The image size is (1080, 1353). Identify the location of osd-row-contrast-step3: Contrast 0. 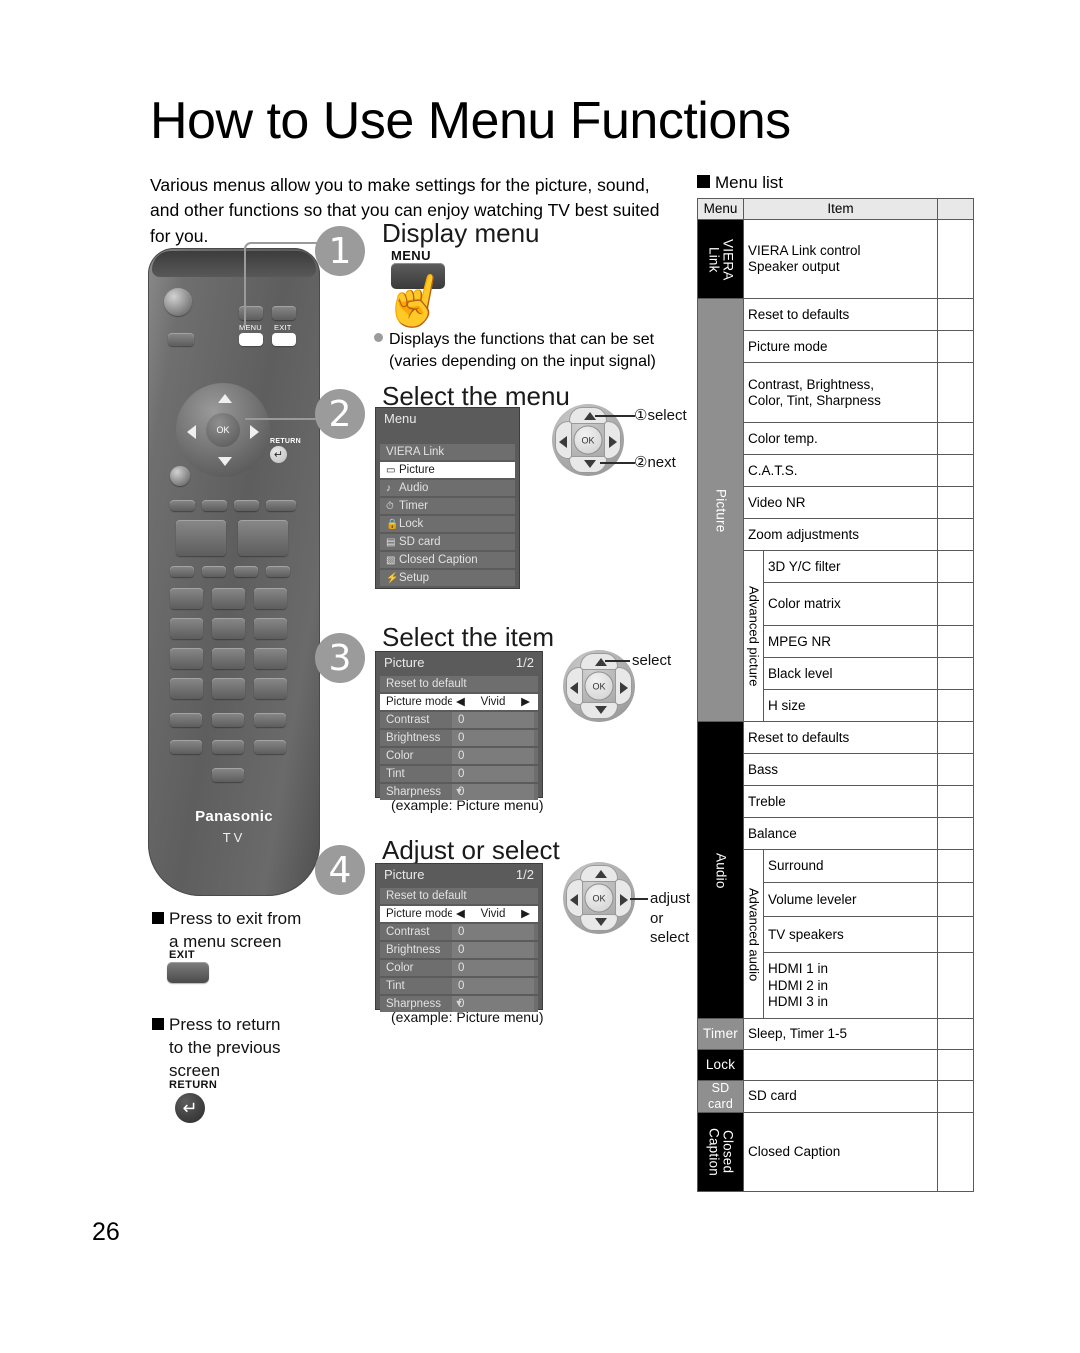
(459, 719).